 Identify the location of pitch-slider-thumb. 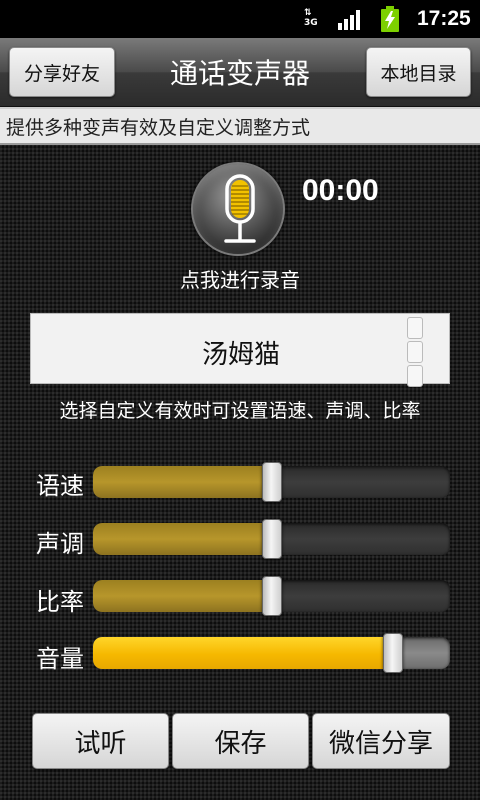
(271, 539).